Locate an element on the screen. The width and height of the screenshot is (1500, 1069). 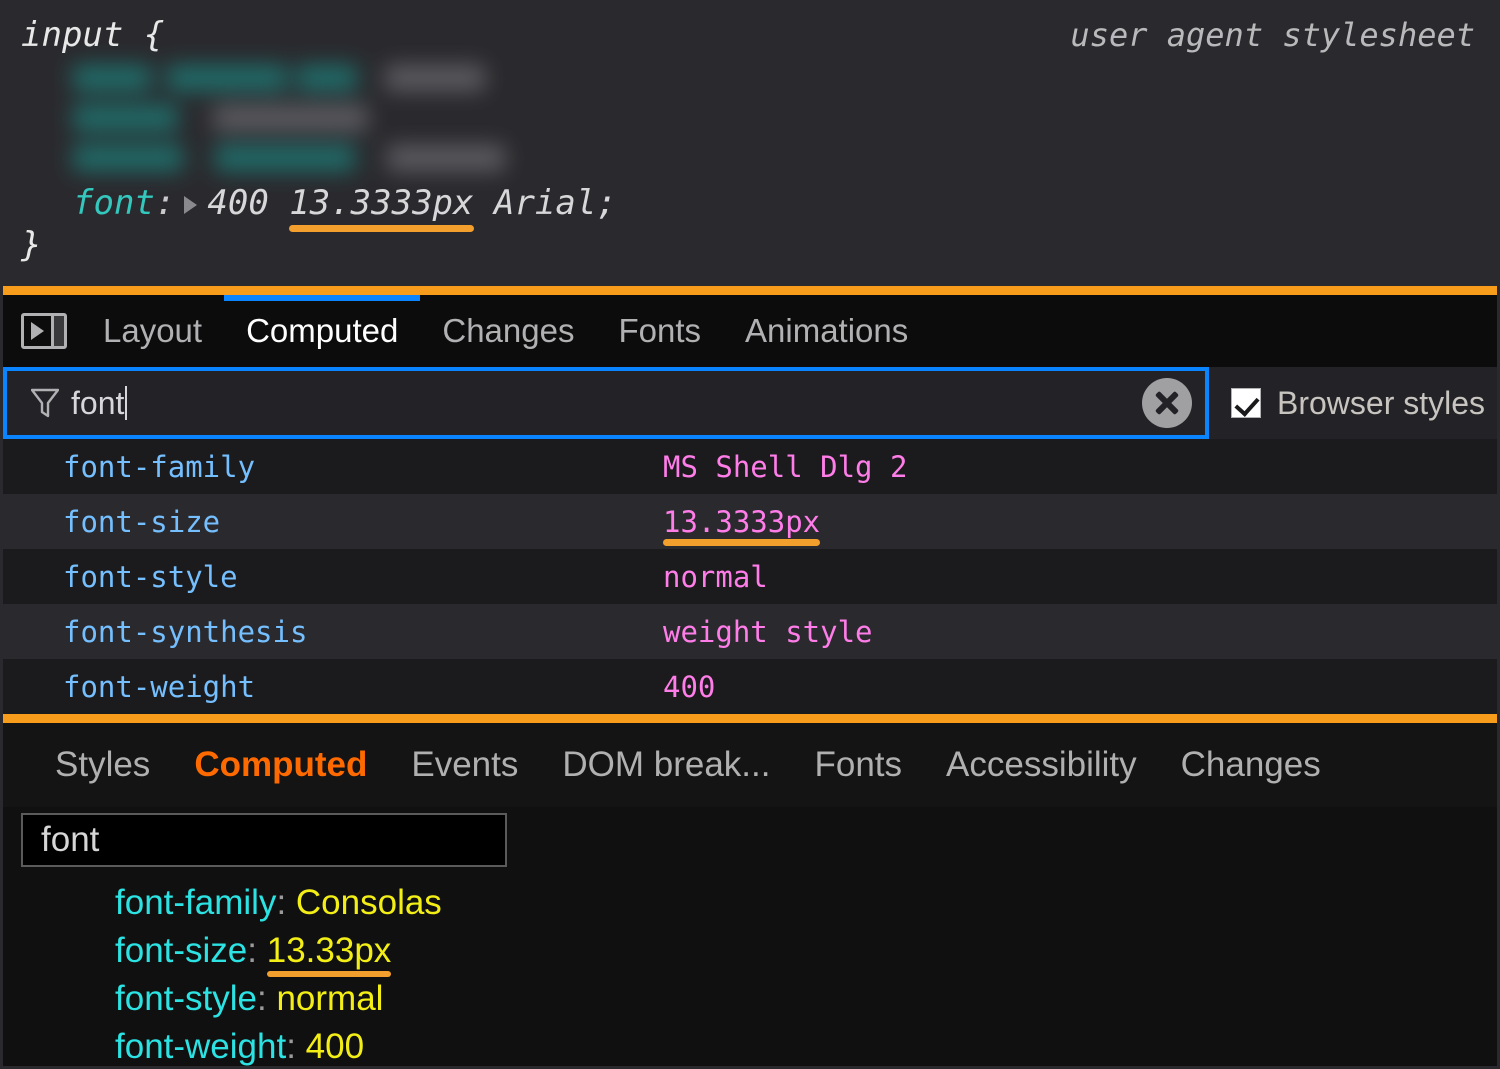
property-value-highlight: 13.33px is located at coordinates (329, 954).